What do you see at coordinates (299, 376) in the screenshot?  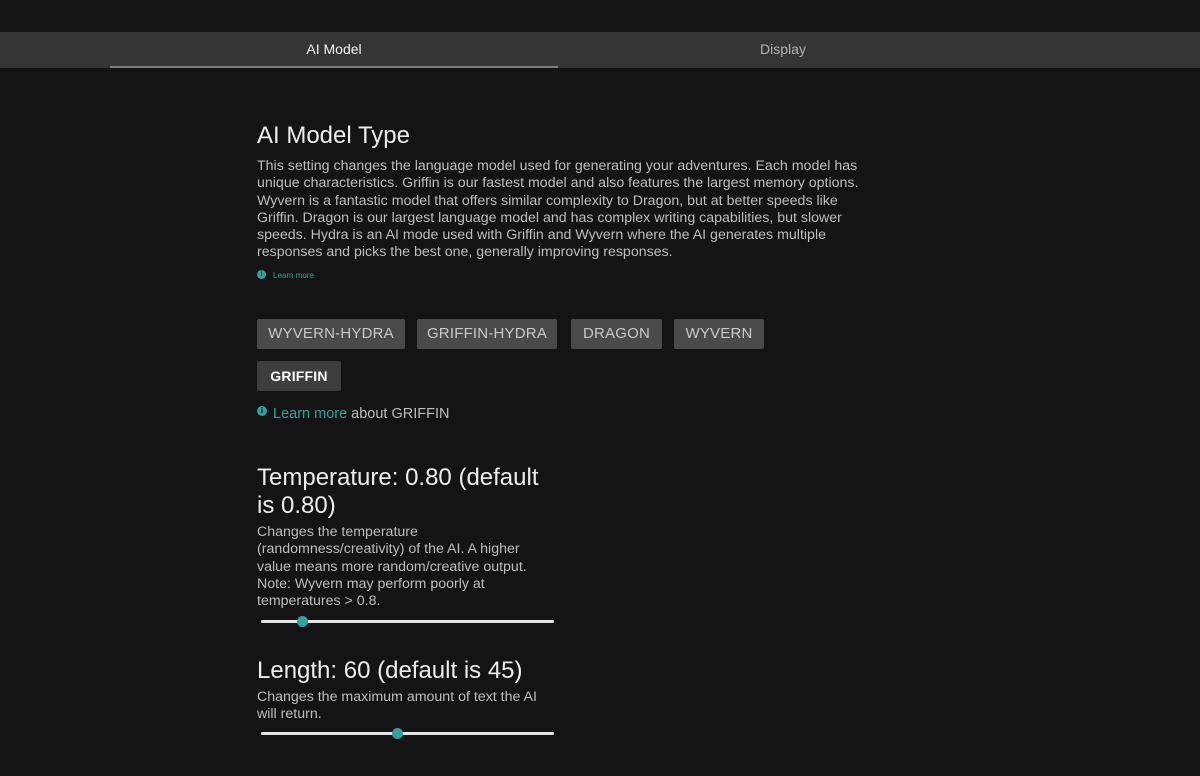 I see `model-button-griffin: GRIFFIN` at bounding box center [299, 376].